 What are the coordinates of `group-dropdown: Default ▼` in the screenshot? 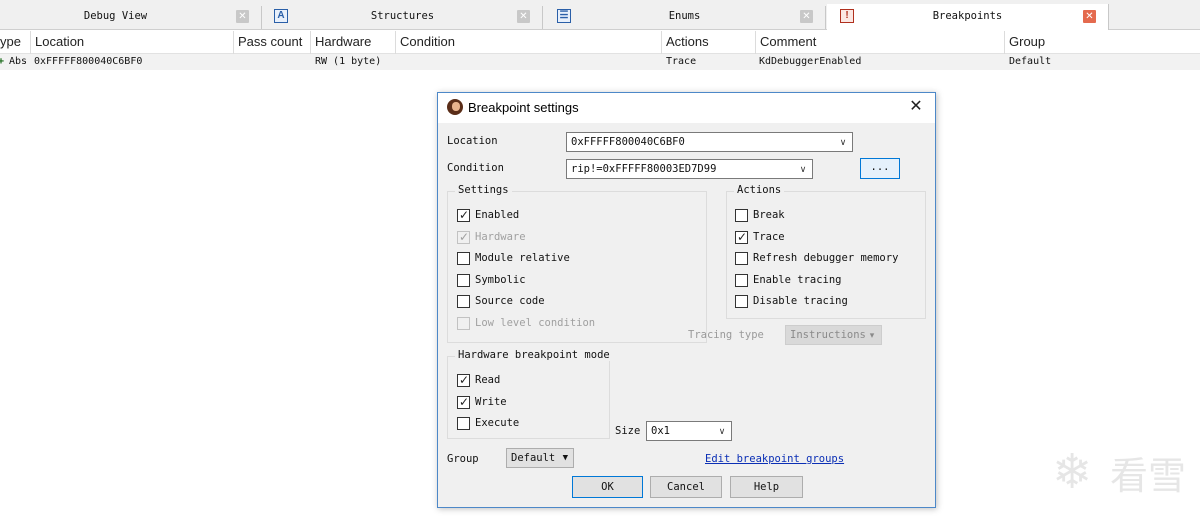 It's located at (540, 458).